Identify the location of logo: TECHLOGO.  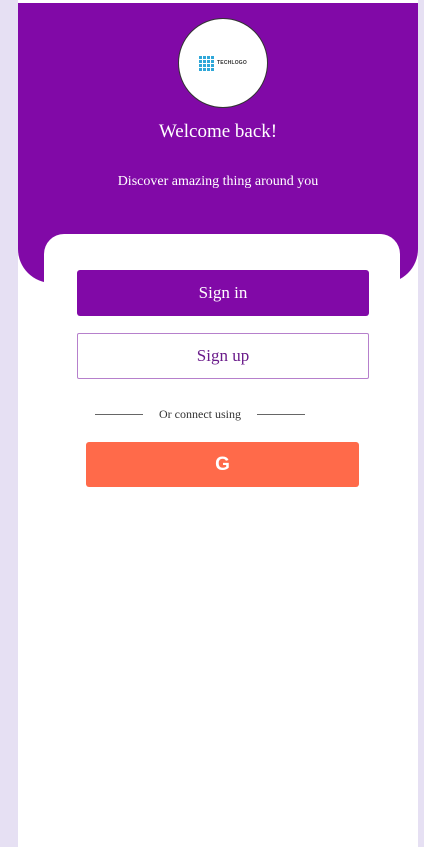
(223, 63).